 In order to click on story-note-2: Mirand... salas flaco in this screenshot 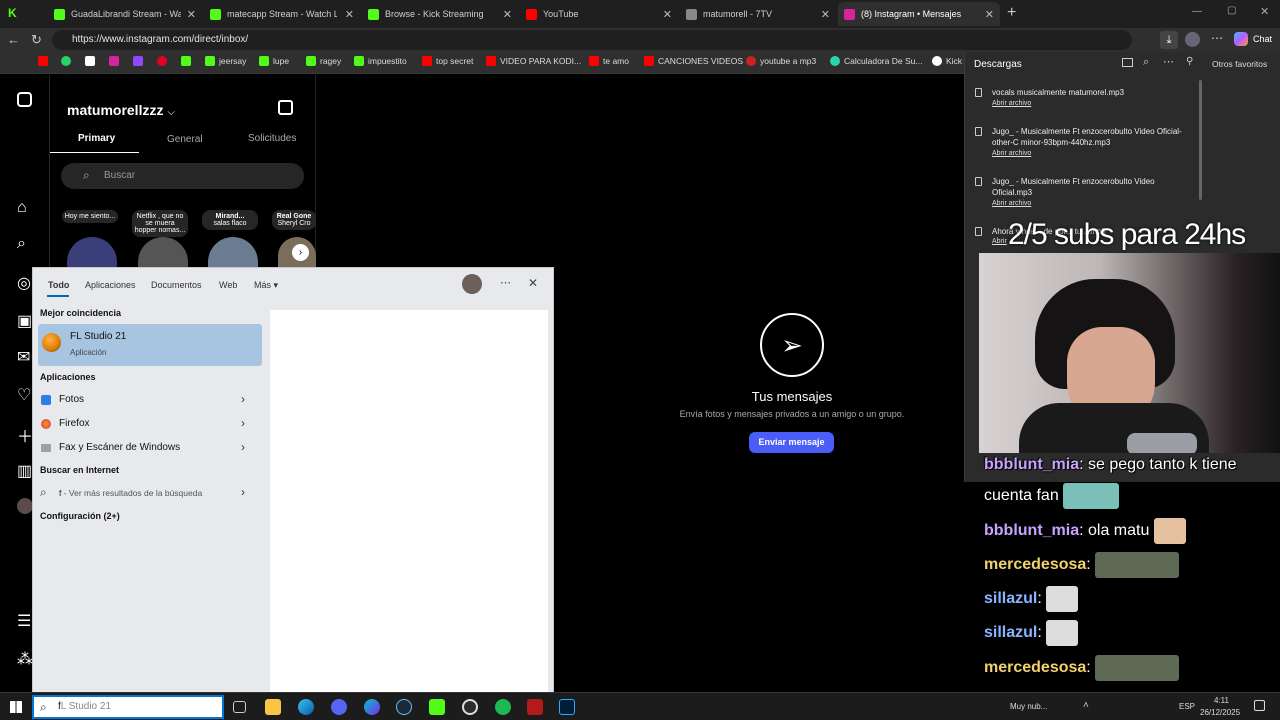, I will do `click(230, 220)`.